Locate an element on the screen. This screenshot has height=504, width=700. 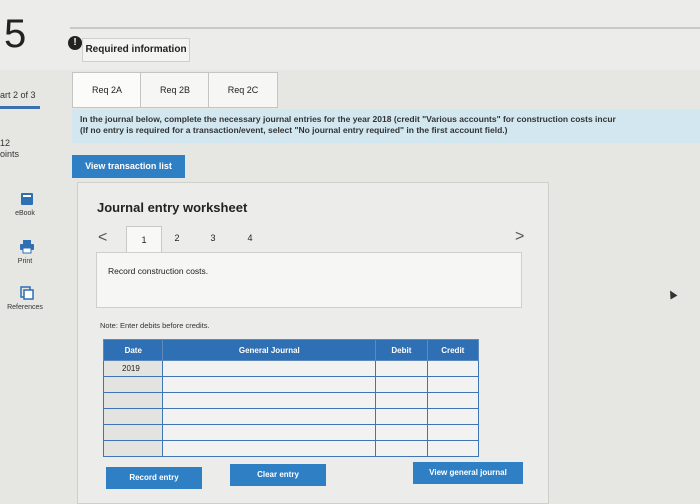
transaction-description-box is located at coordinates (309, 280).